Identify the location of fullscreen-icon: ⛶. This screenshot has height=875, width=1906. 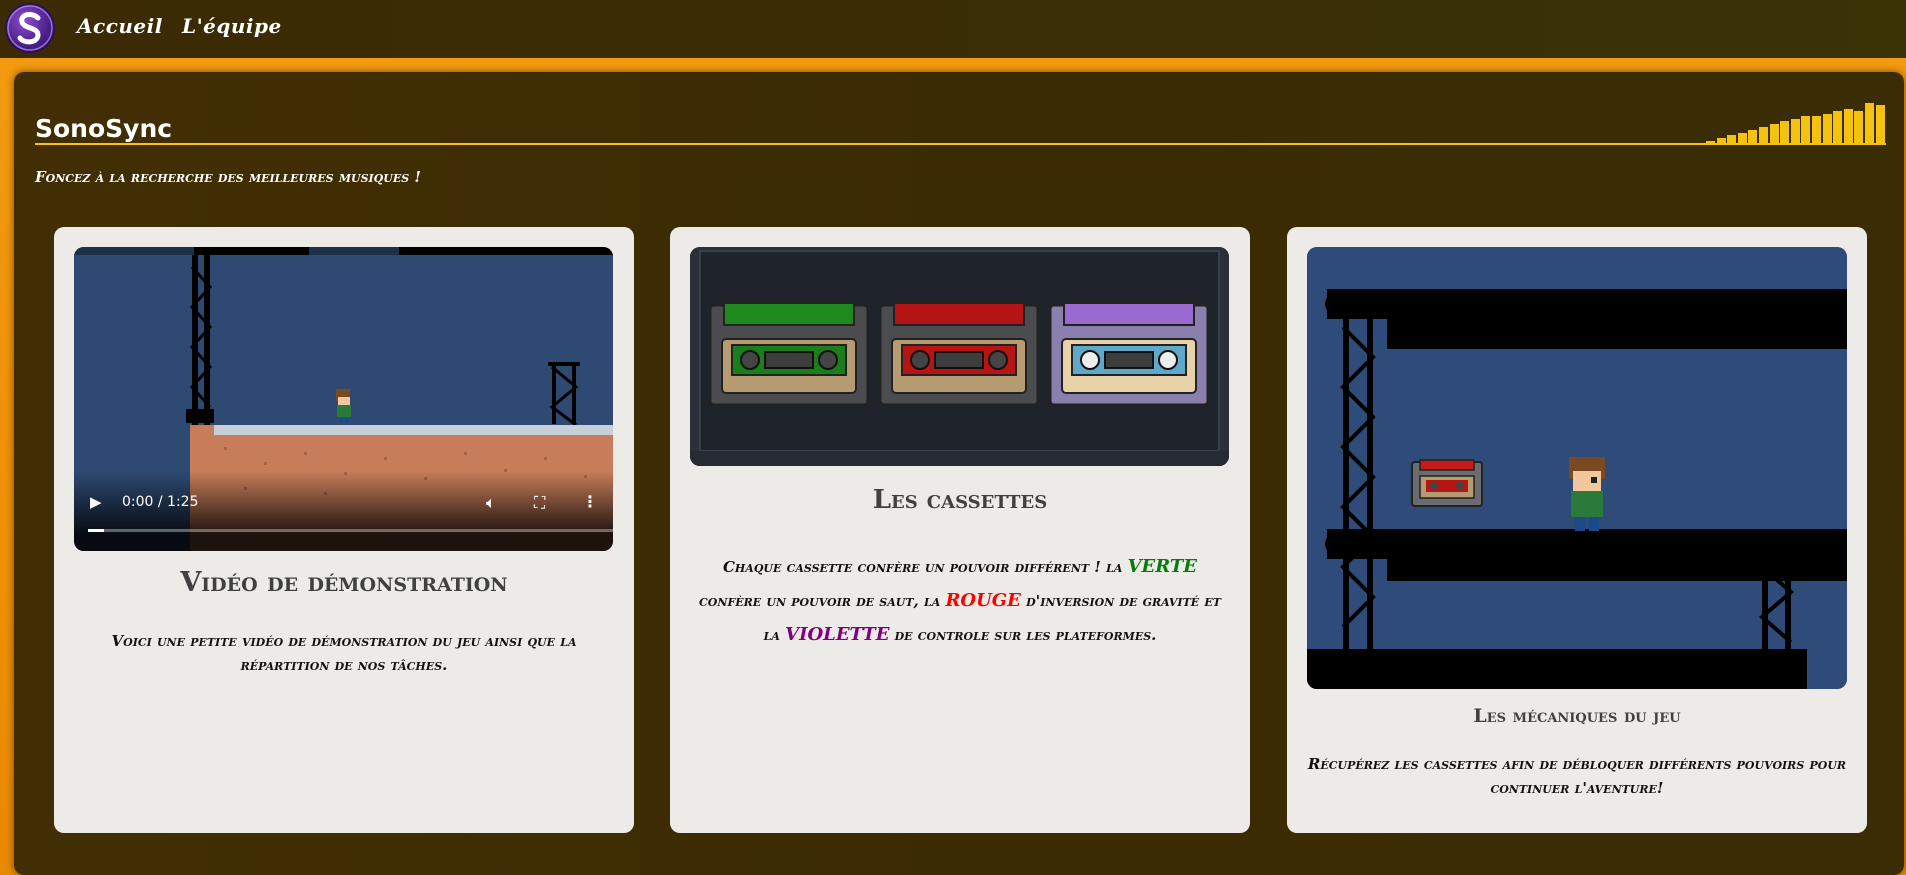
(539, 503).